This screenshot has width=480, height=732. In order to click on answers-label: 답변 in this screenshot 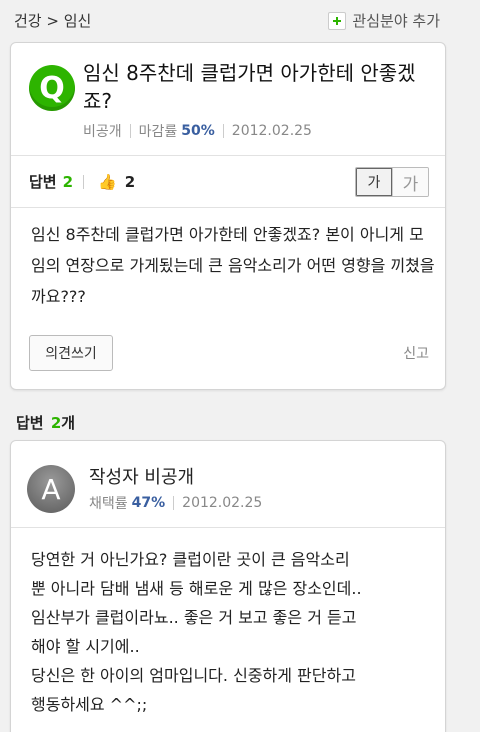, I will do `click(30, 423)`.